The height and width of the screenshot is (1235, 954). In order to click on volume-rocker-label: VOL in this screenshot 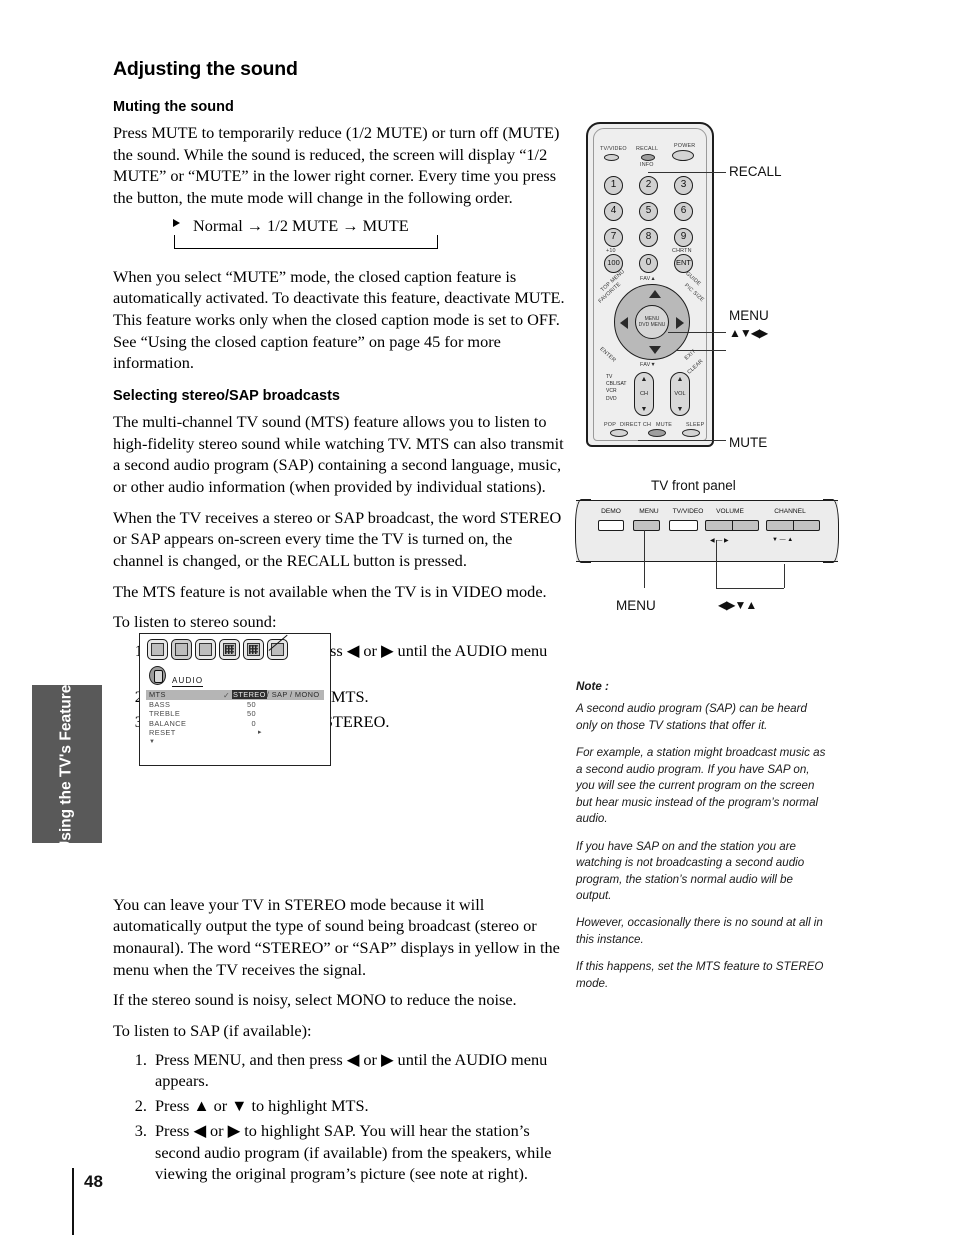, I will do `click(680, 394)`.